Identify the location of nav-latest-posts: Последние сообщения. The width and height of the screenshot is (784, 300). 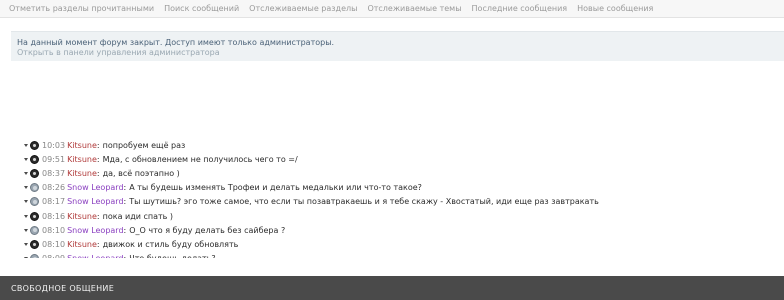
(520, 8).